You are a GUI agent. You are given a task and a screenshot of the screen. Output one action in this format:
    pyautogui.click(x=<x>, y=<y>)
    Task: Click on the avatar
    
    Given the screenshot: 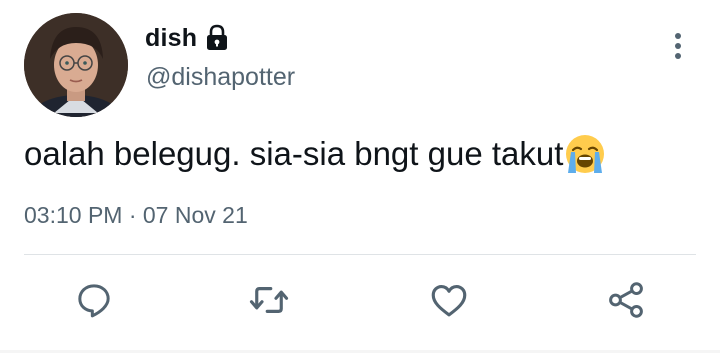 What is the action you would take?
    pyautogui.click(x=76, y=65)
    